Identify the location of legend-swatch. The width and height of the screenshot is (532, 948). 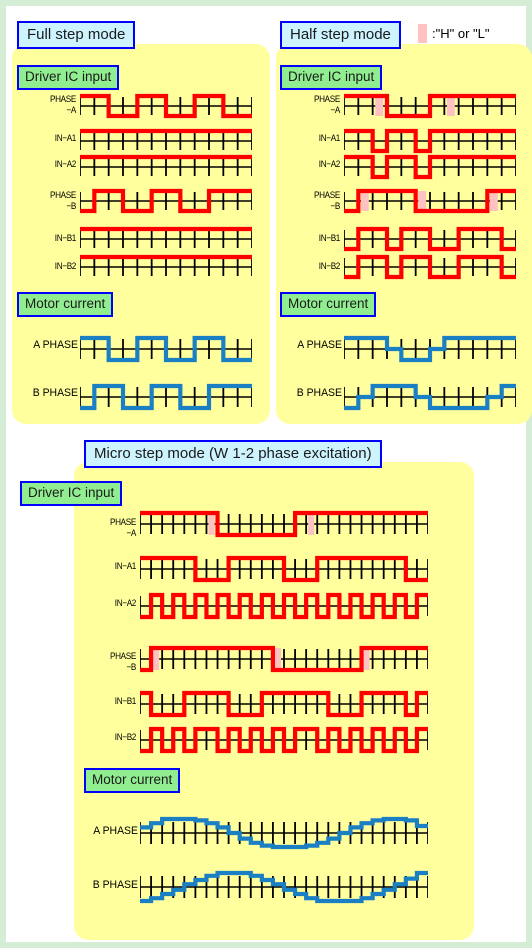
(422, 33).